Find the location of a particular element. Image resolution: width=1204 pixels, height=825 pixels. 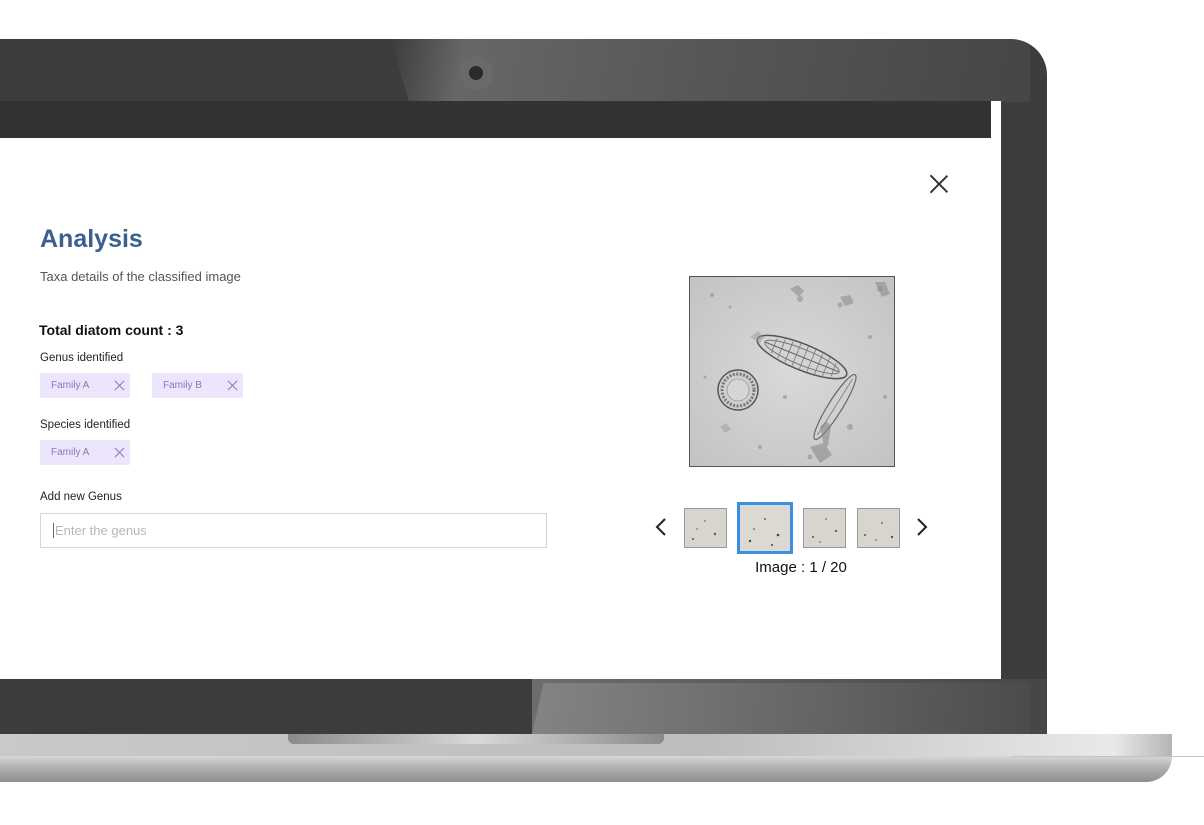

genus-label: Genus identified is located at coordinates (82, 358).